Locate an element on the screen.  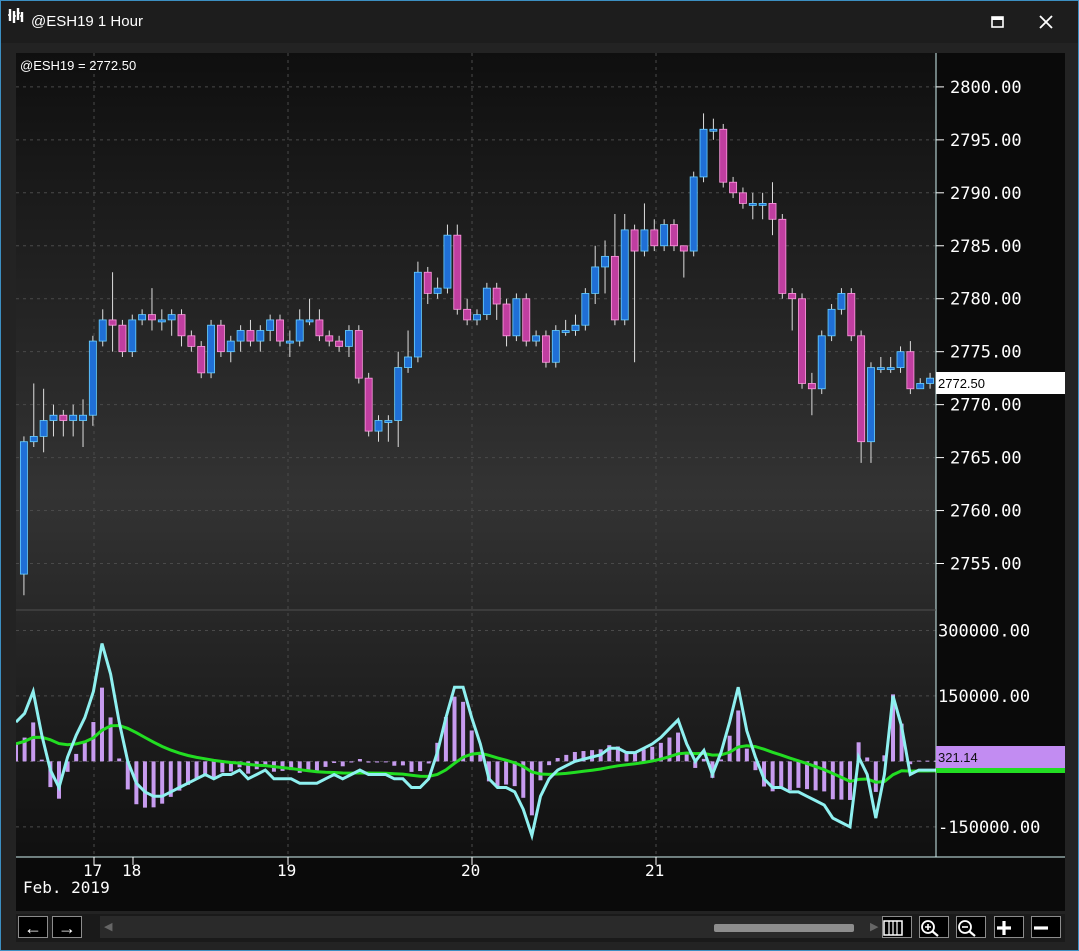
track-right-arrow-icon: ▶ is located at coordinates (874, 926).